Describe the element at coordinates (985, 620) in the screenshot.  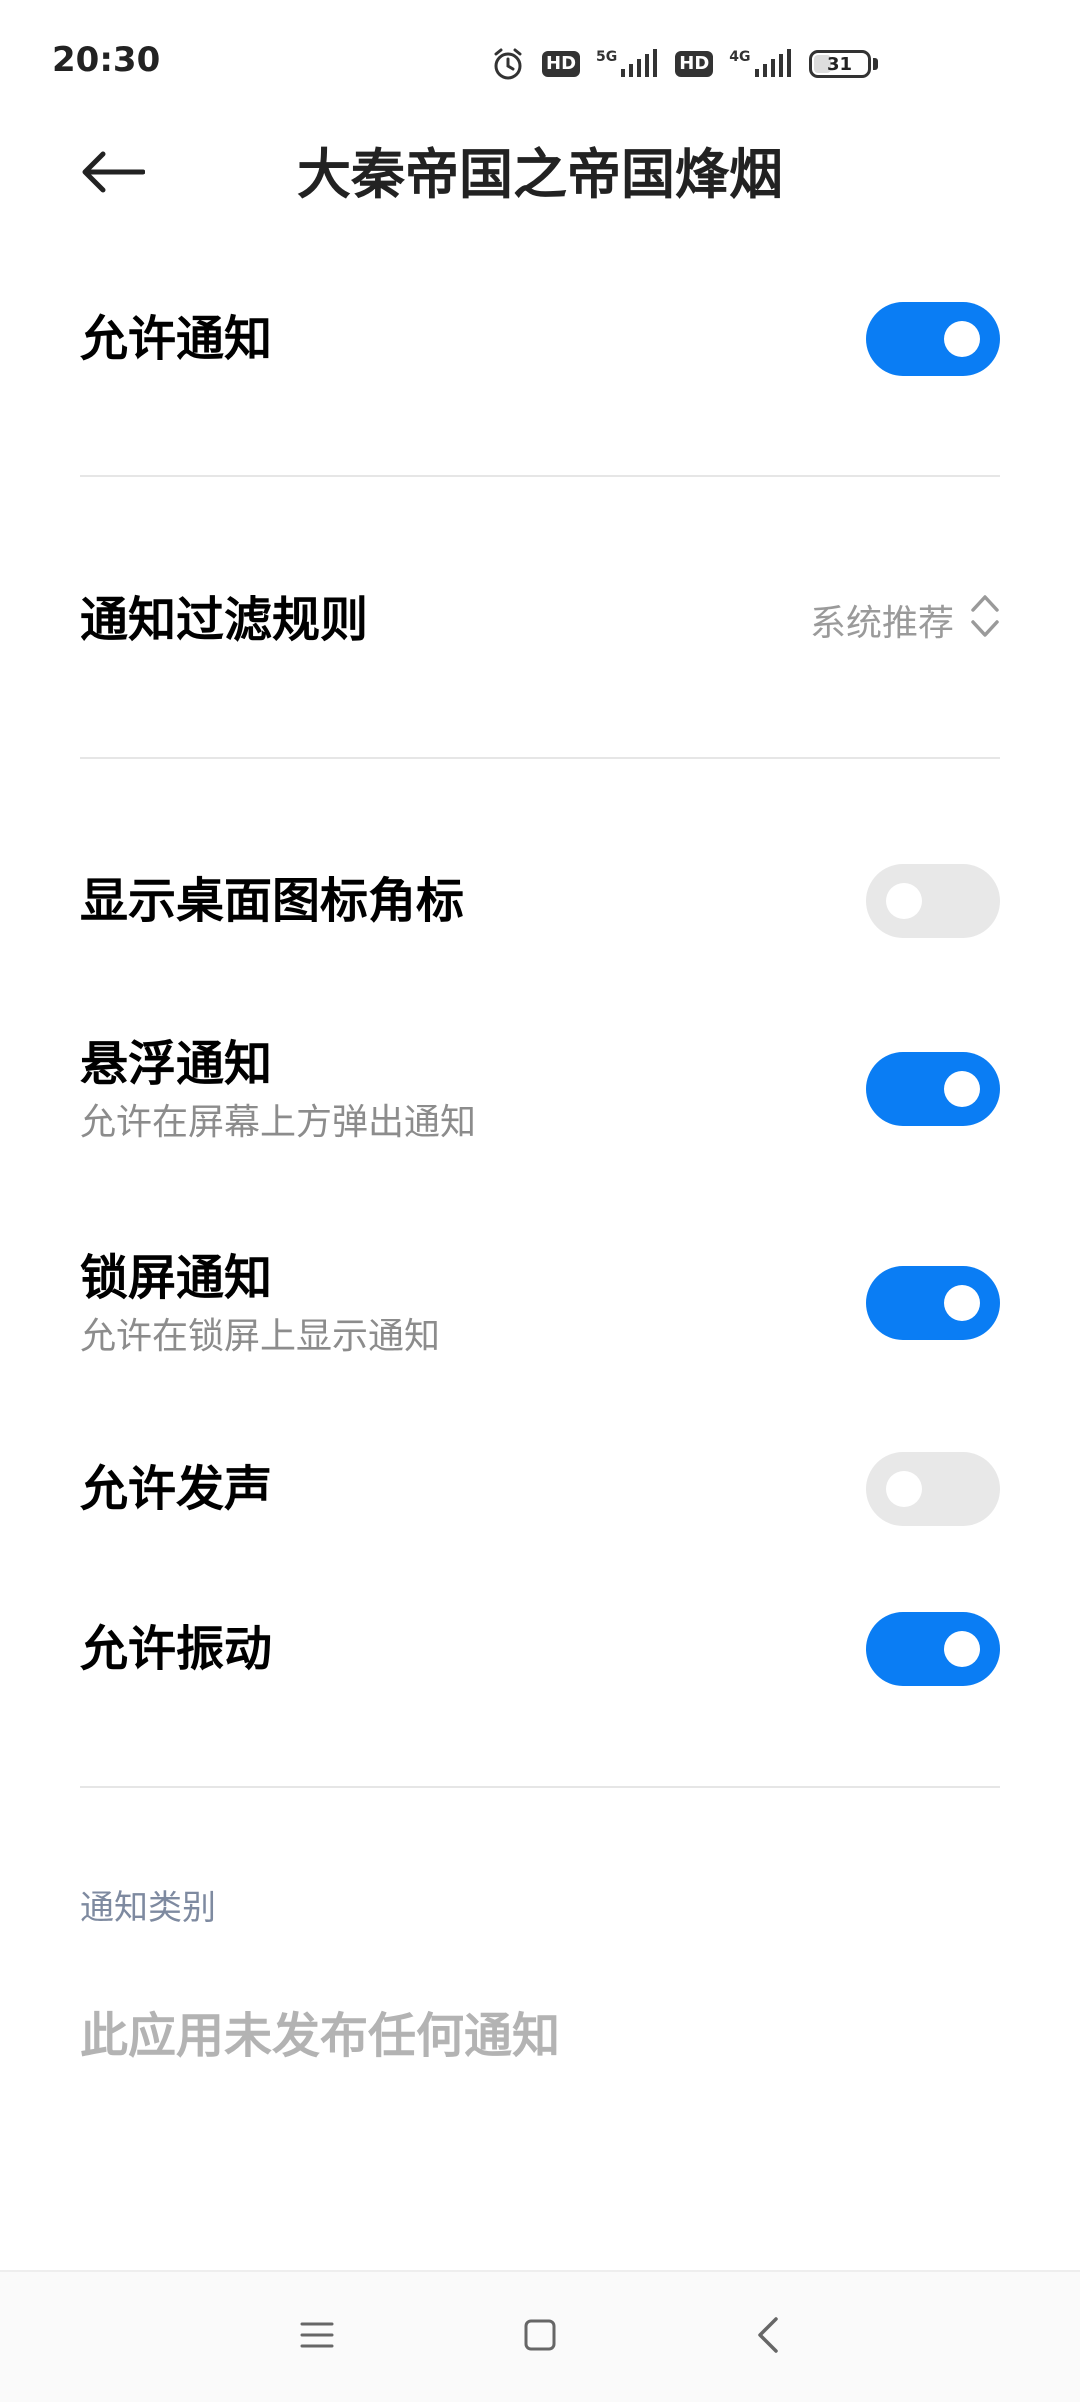
I see `chevron-up-down-icon` at that location.